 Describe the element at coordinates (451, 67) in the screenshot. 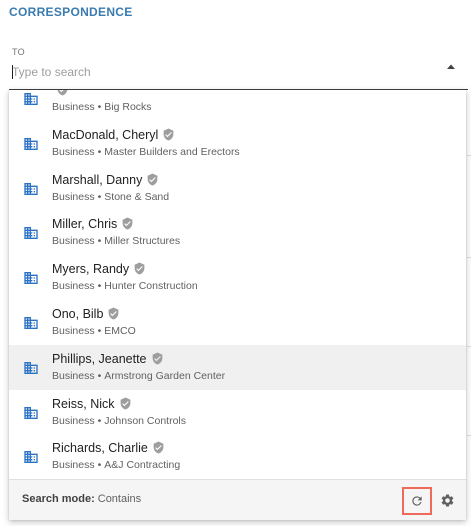

I see `triangle-up-icon` at that location.